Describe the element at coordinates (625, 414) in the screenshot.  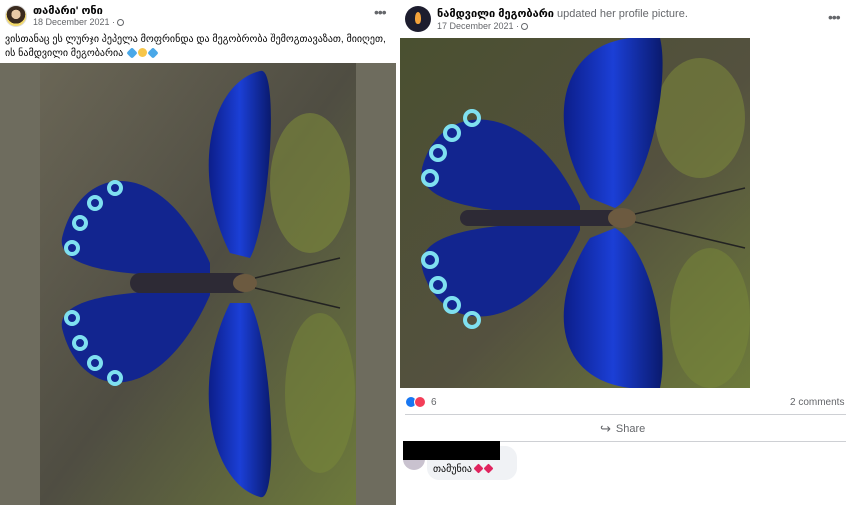
I see `divider` at that location.